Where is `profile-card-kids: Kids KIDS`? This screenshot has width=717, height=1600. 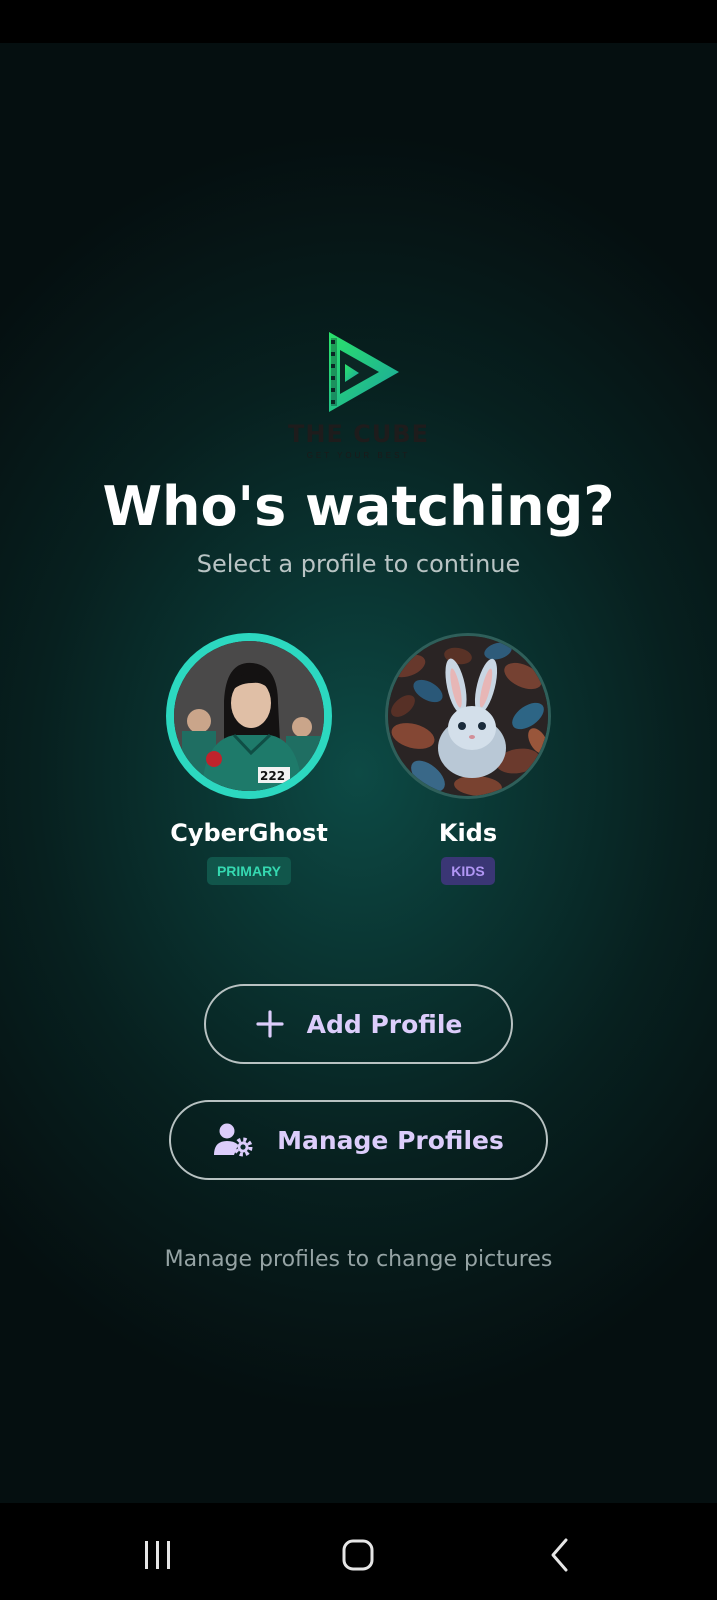 profile-card-kids: Kids KIDS is located at coordinates (468, 757).